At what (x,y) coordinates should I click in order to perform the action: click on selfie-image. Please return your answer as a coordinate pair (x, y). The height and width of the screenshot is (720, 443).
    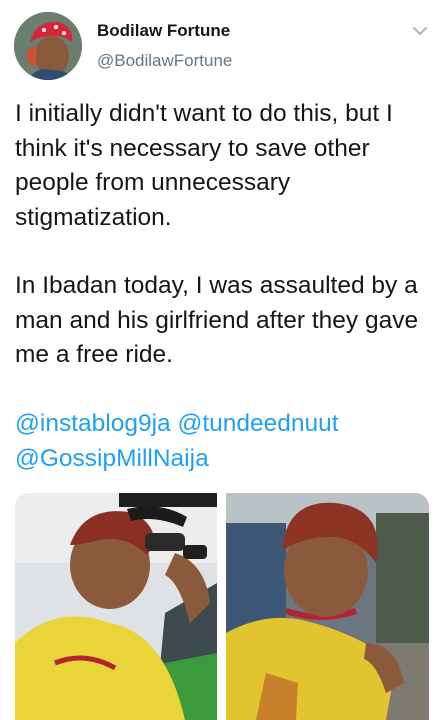
    Looking at the image, I should click on (116, 606).